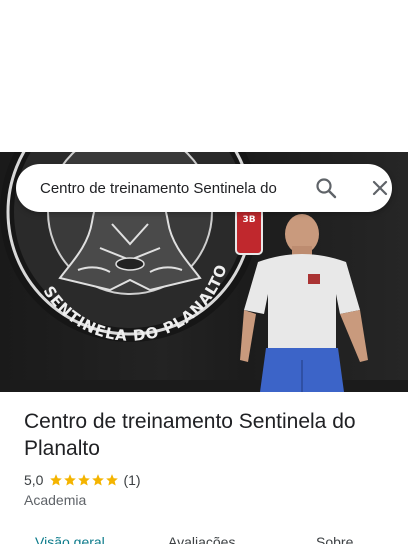  Describe the element at coordinates (209, 480) in the screenshot. I see `rating-row: 5,0 (1)` at that location.